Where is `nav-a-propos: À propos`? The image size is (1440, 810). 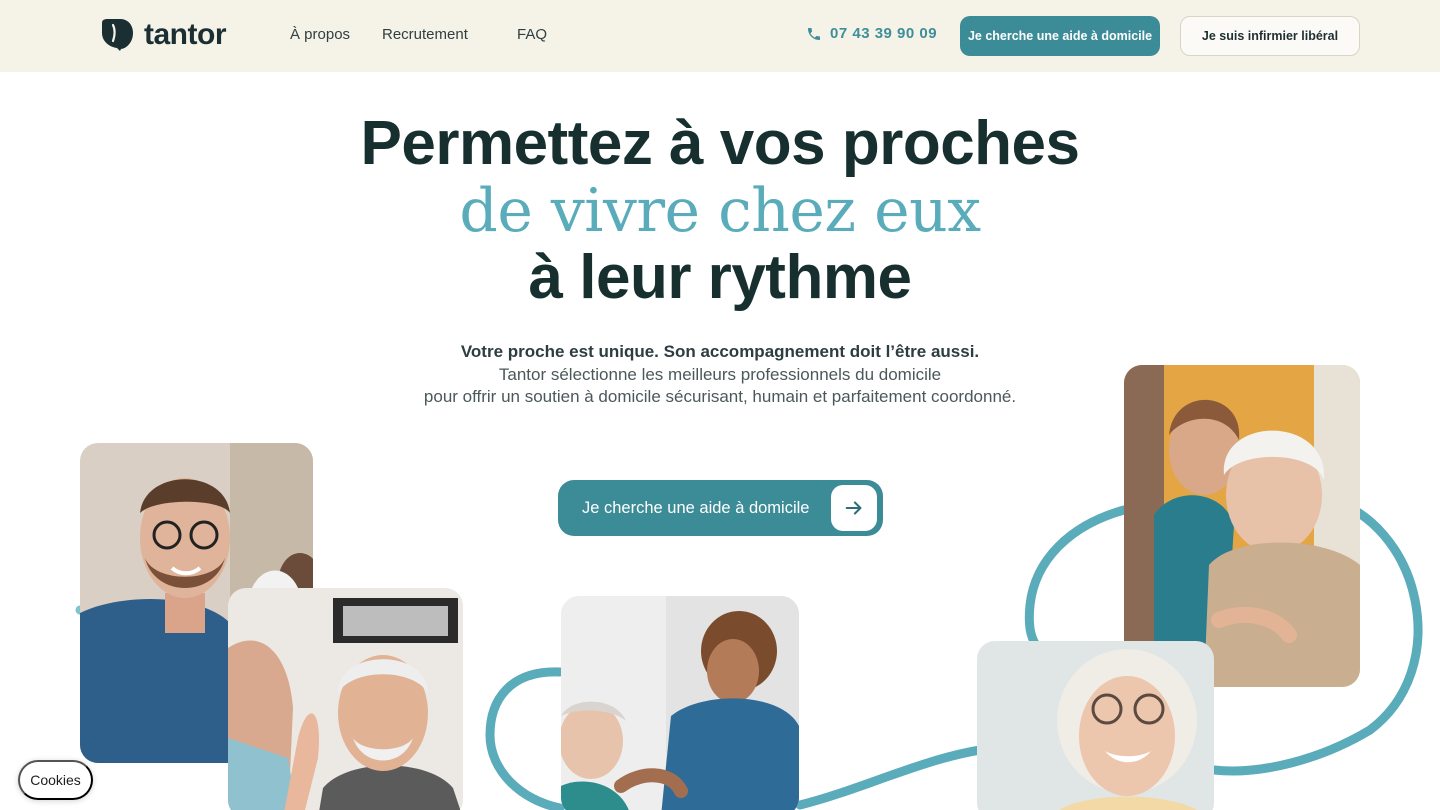 nav-a-propos: À propos is located at coordinates (320, 34).